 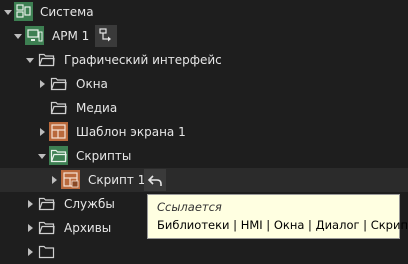 I want to click on tree-structure-icon, so click(x=106, y=36).